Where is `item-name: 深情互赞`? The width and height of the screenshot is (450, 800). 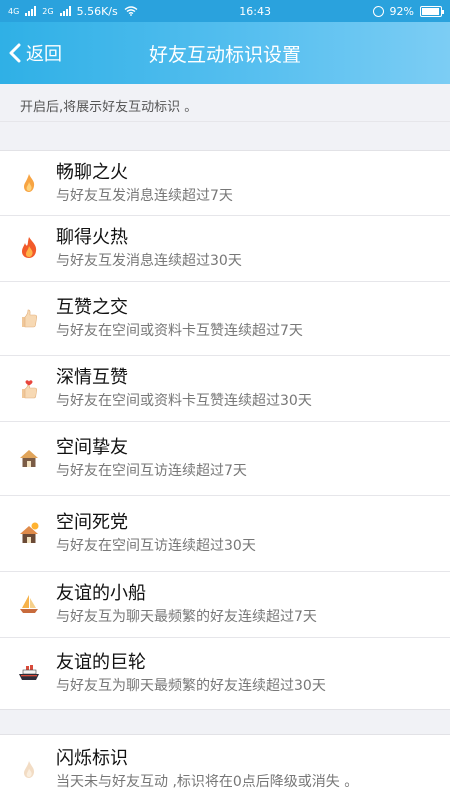
item-name: 深情互赞 is located at coordinates (92, 377).